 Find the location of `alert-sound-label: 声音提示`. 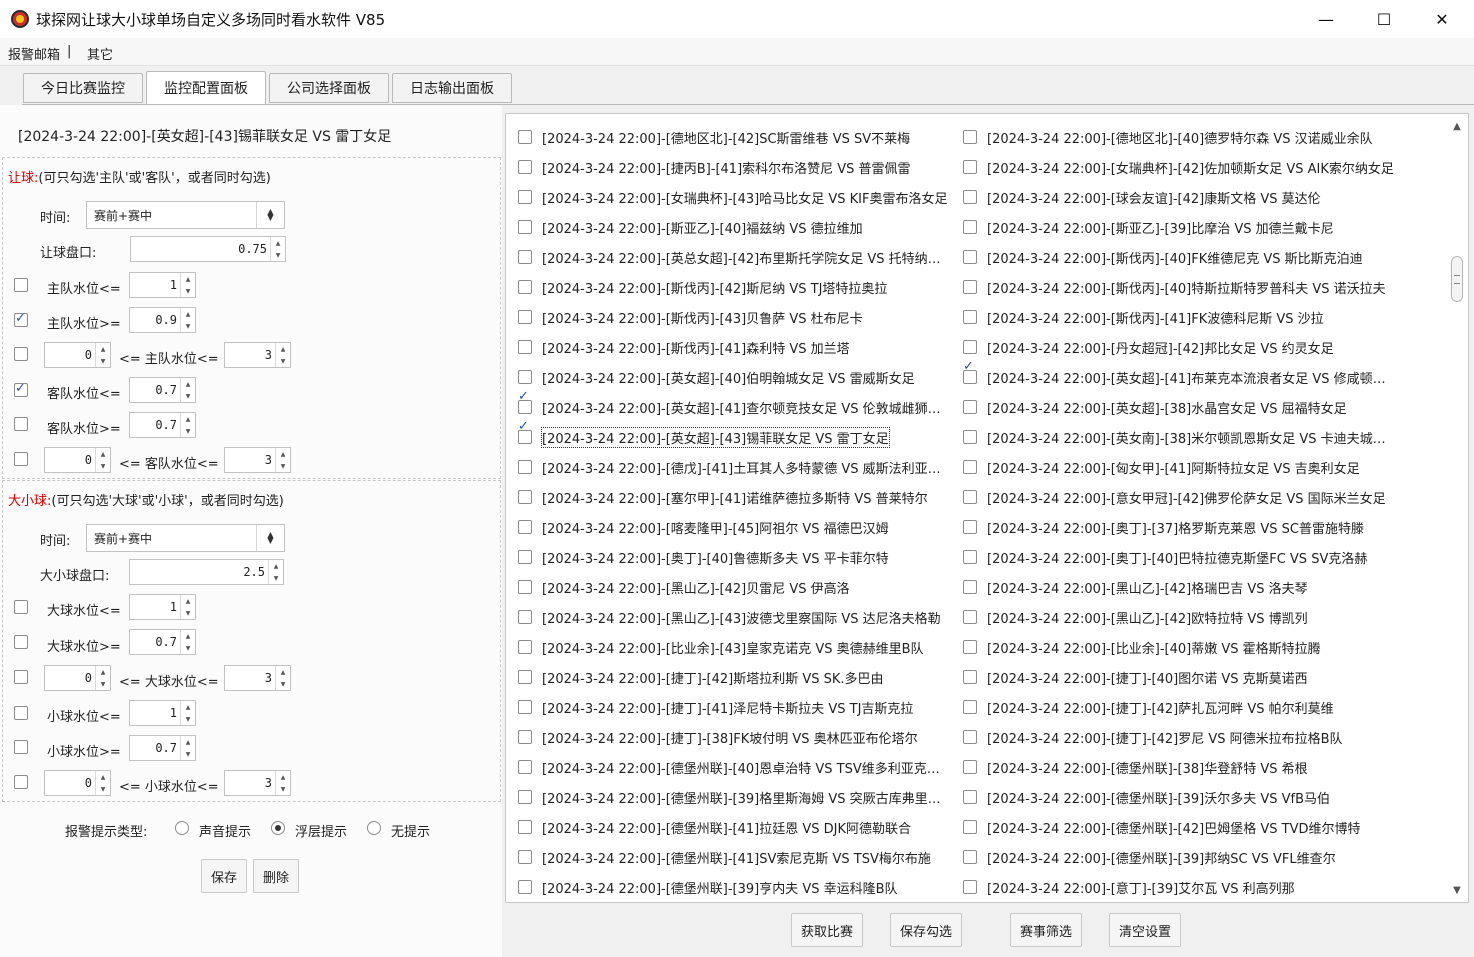

alert-sound-label: 声音提示 is located at coordinates (225, 830).